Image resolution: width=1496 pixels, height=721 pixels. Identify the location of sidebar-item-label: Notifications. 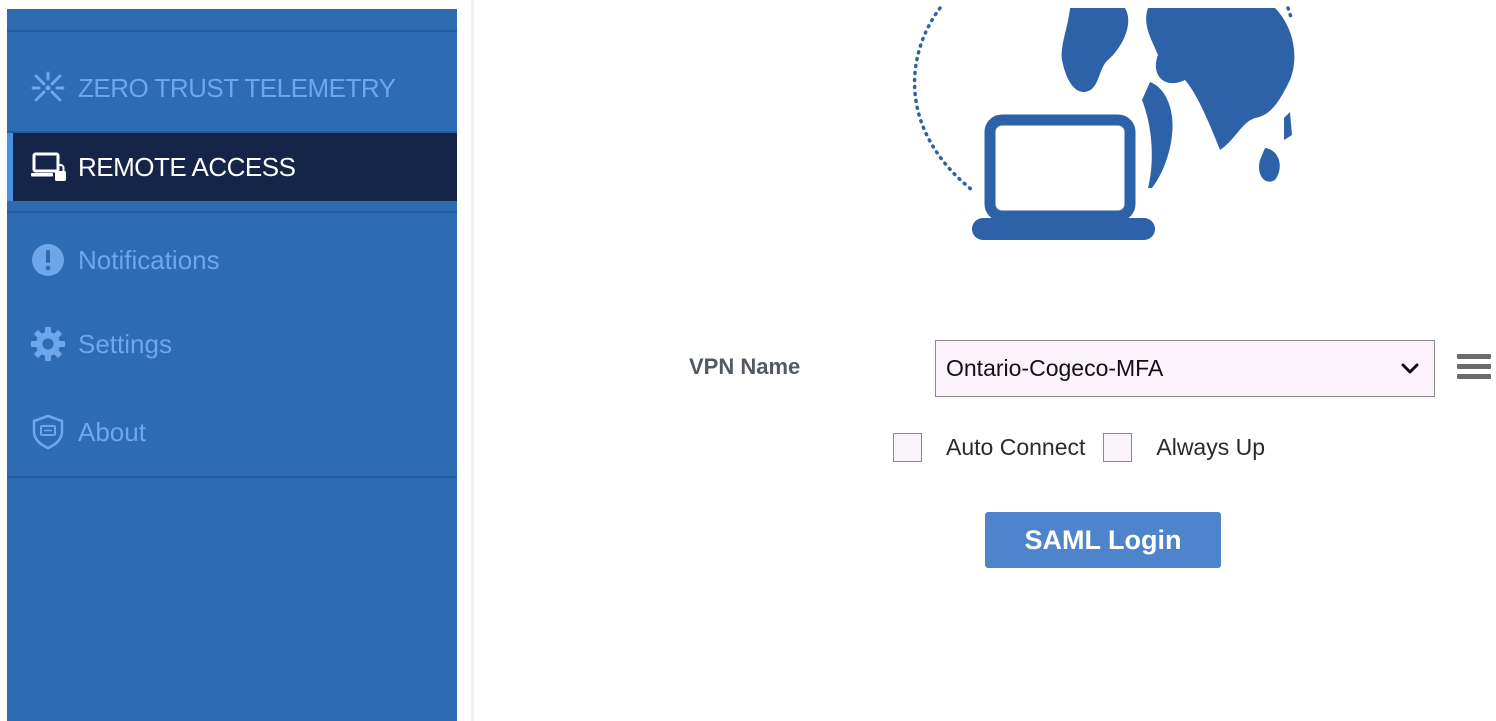
(149, 259).